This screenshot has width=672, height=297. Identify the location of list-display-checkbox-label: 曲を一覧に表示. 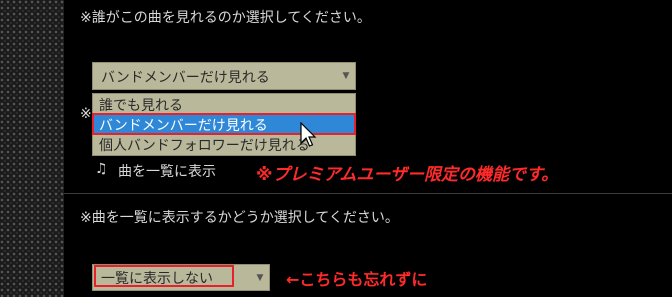
(167, 171).